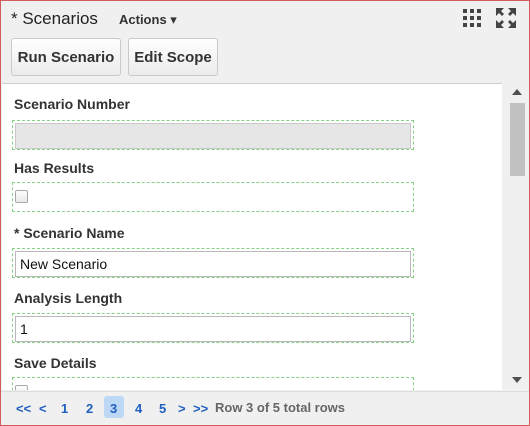 The image size is (530, 426). Describe the element at coordinates (54, 168) in the screenshot. I see `has-results-label: Has Results` at that location.